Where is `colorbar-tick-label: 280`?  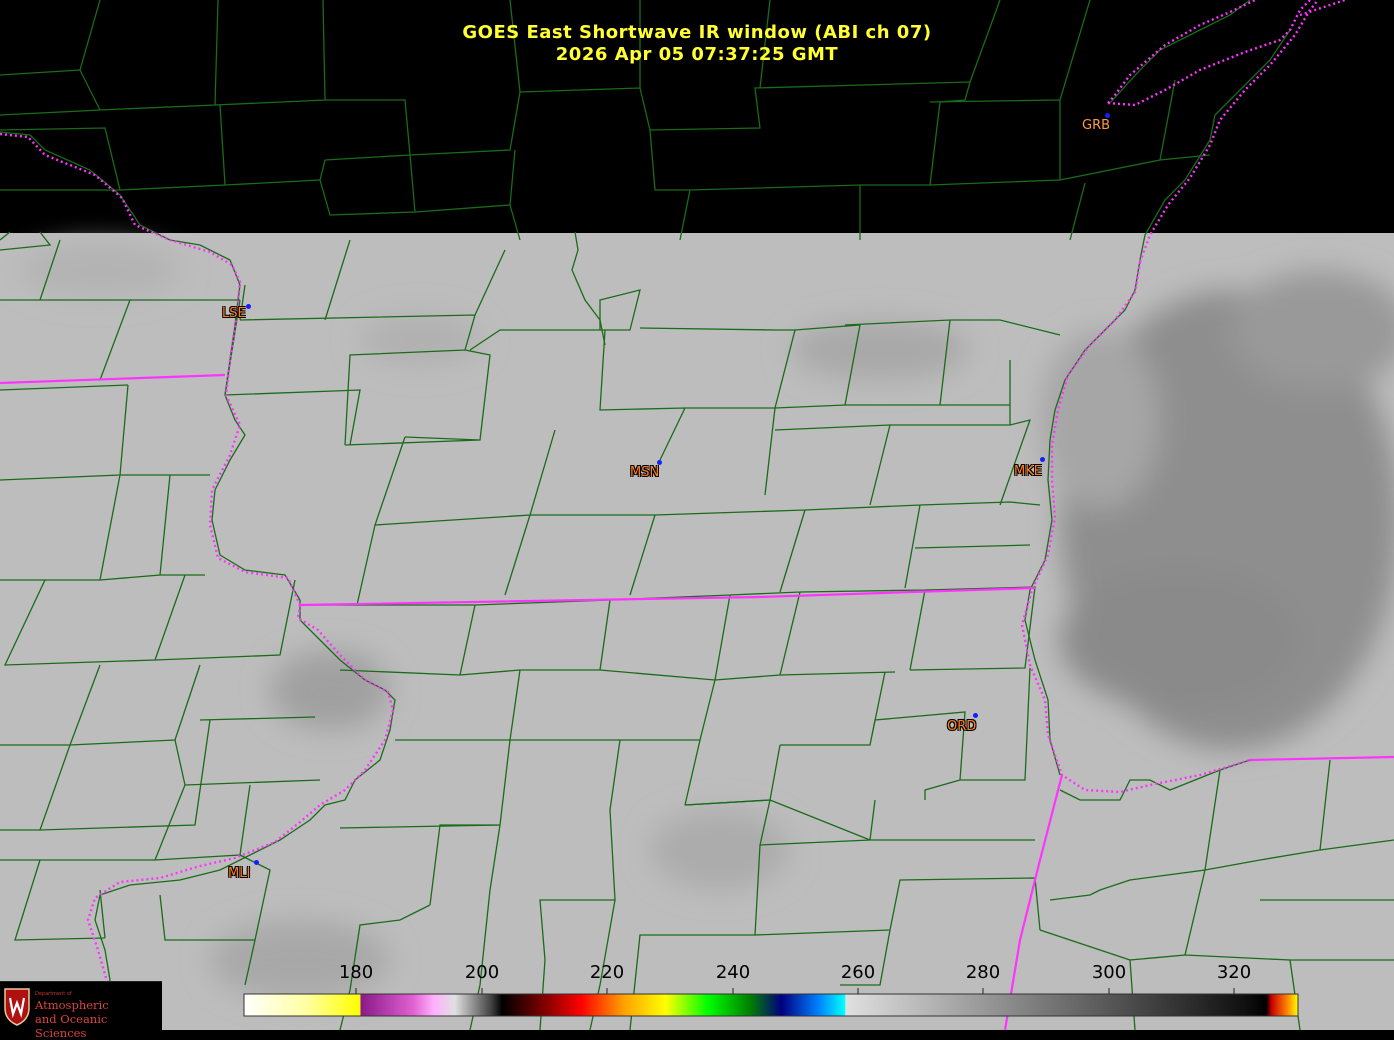 colorbar-tick-label: 280 is located at coordinates (983, 972).